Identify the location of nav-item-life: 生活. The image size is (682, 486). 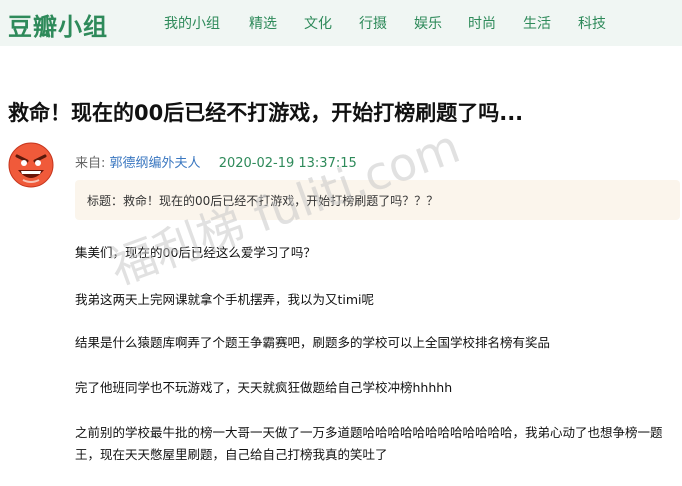
(537, 23).